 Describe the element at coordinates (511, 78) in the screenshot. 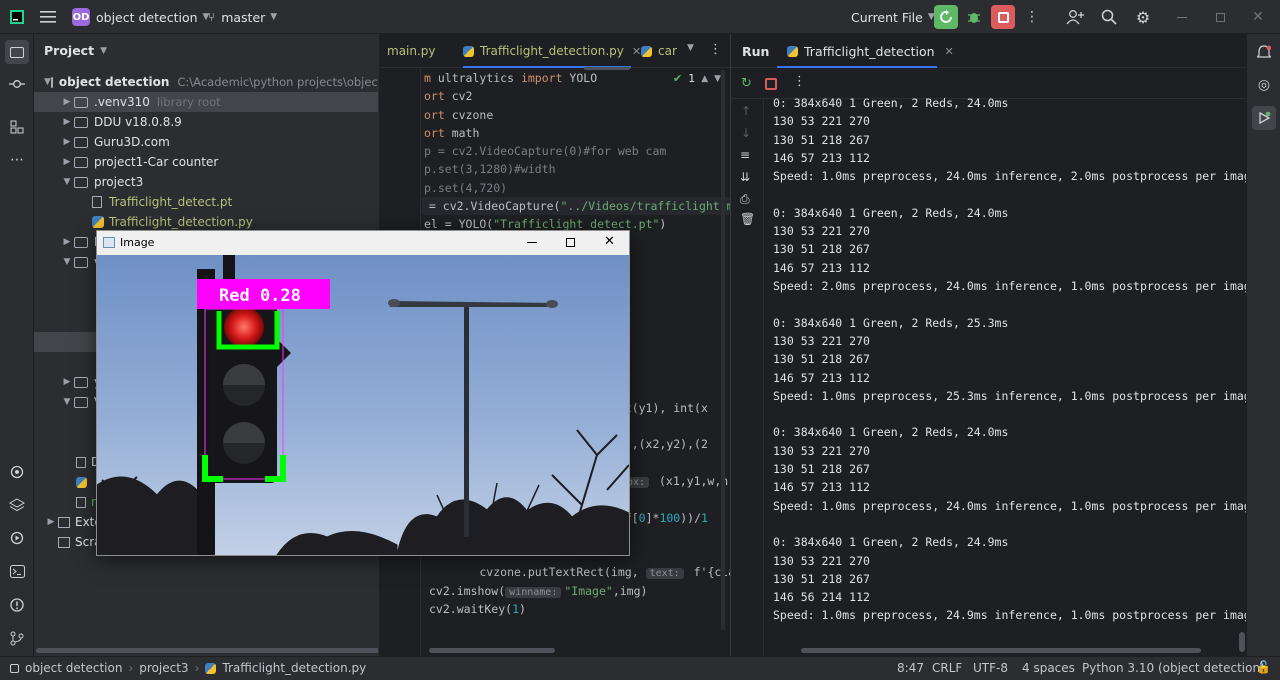

I see `code-line: m ultralytics import YOLO` at that location.